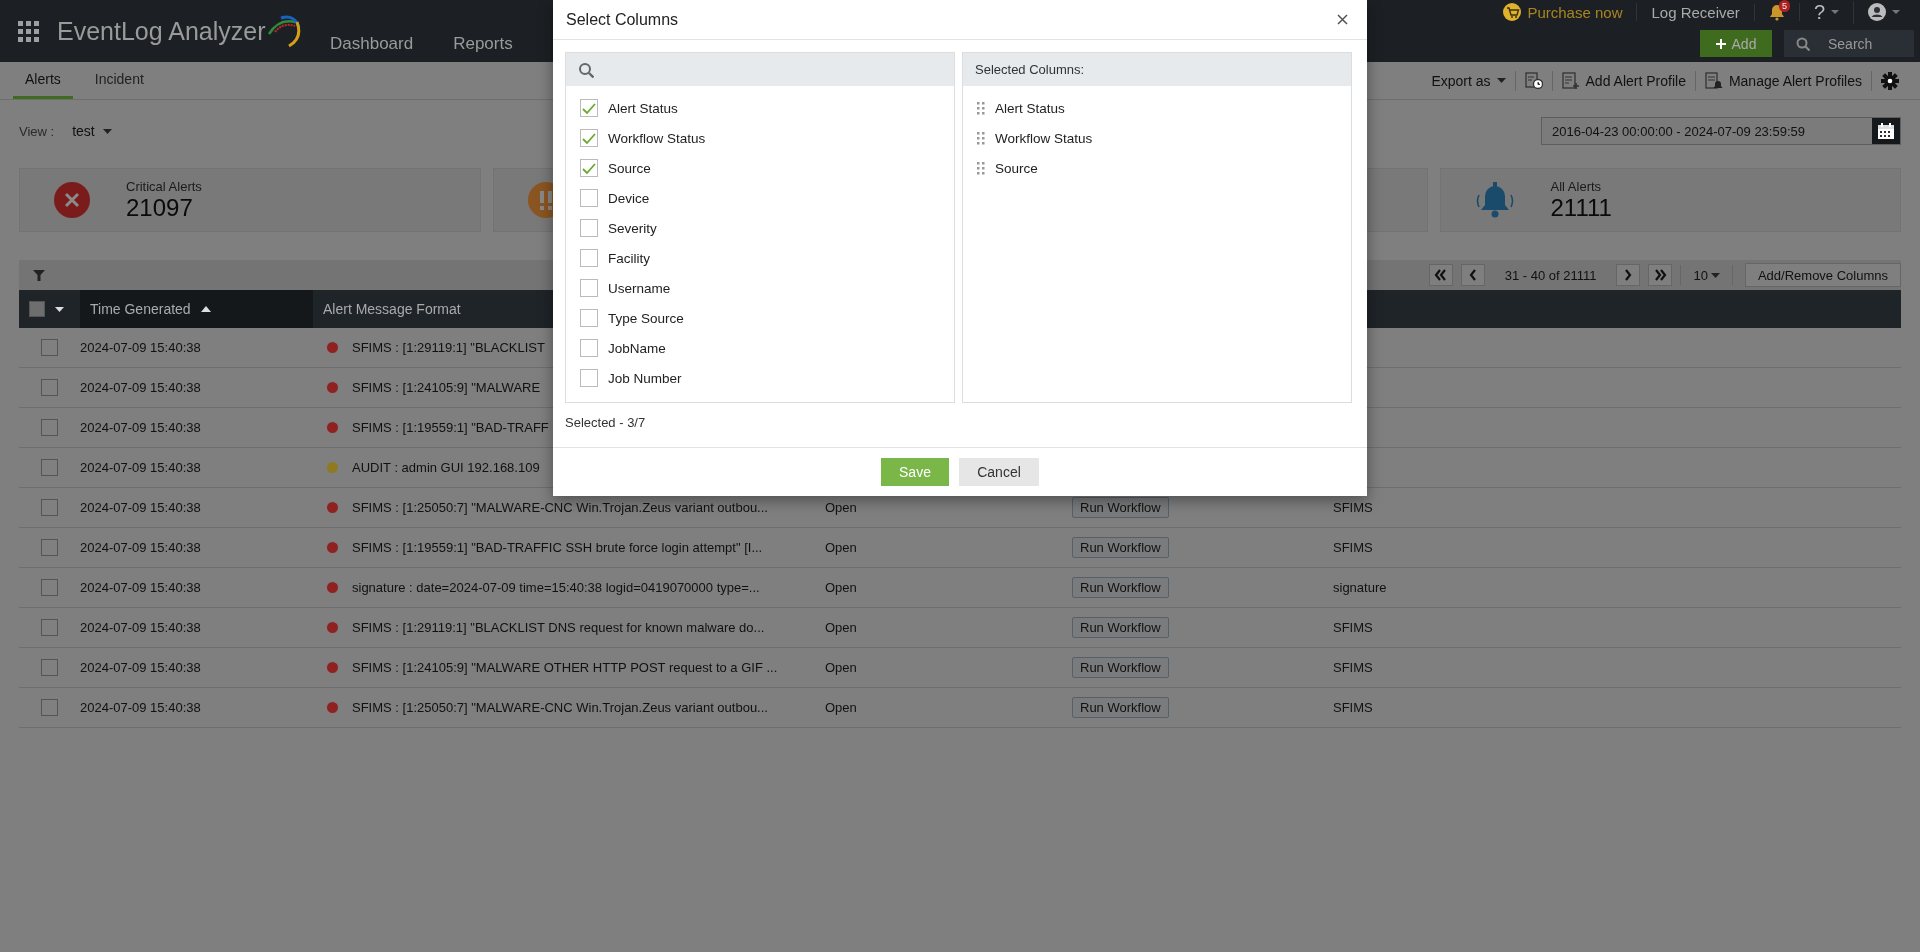  I want to click on page-size-dropdown: 10, so click(1706, 275).